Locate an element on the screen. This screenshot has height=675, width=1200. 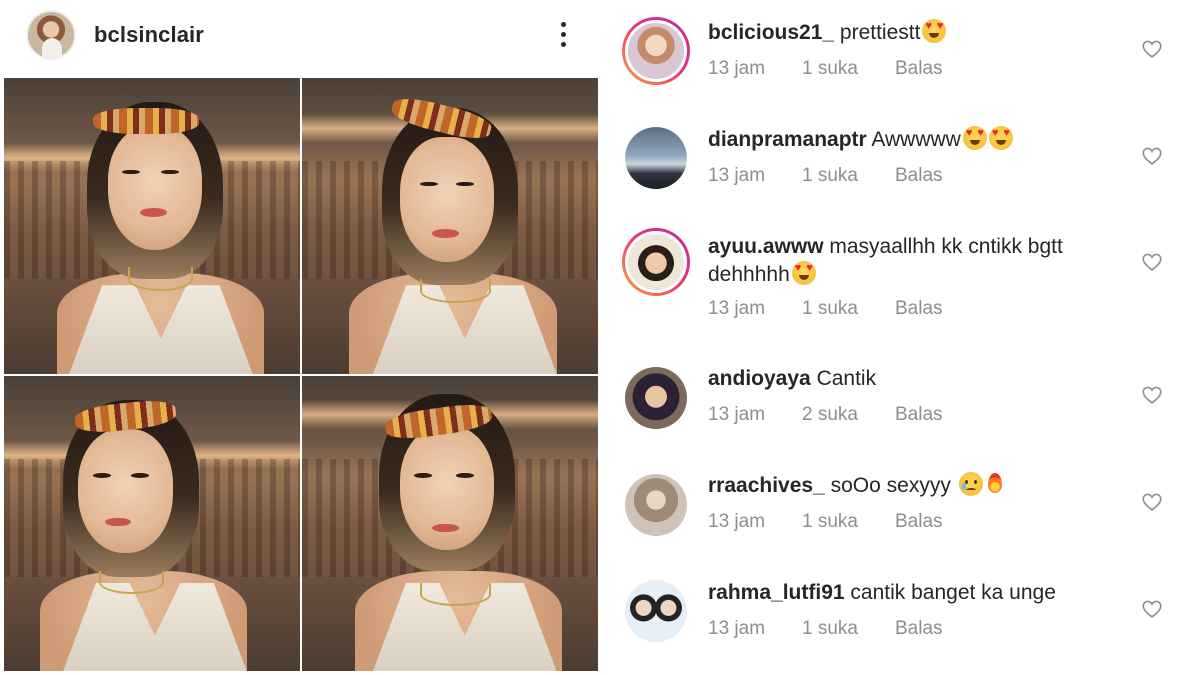
comment-body: Cantik is located at coordinates (846, 378).